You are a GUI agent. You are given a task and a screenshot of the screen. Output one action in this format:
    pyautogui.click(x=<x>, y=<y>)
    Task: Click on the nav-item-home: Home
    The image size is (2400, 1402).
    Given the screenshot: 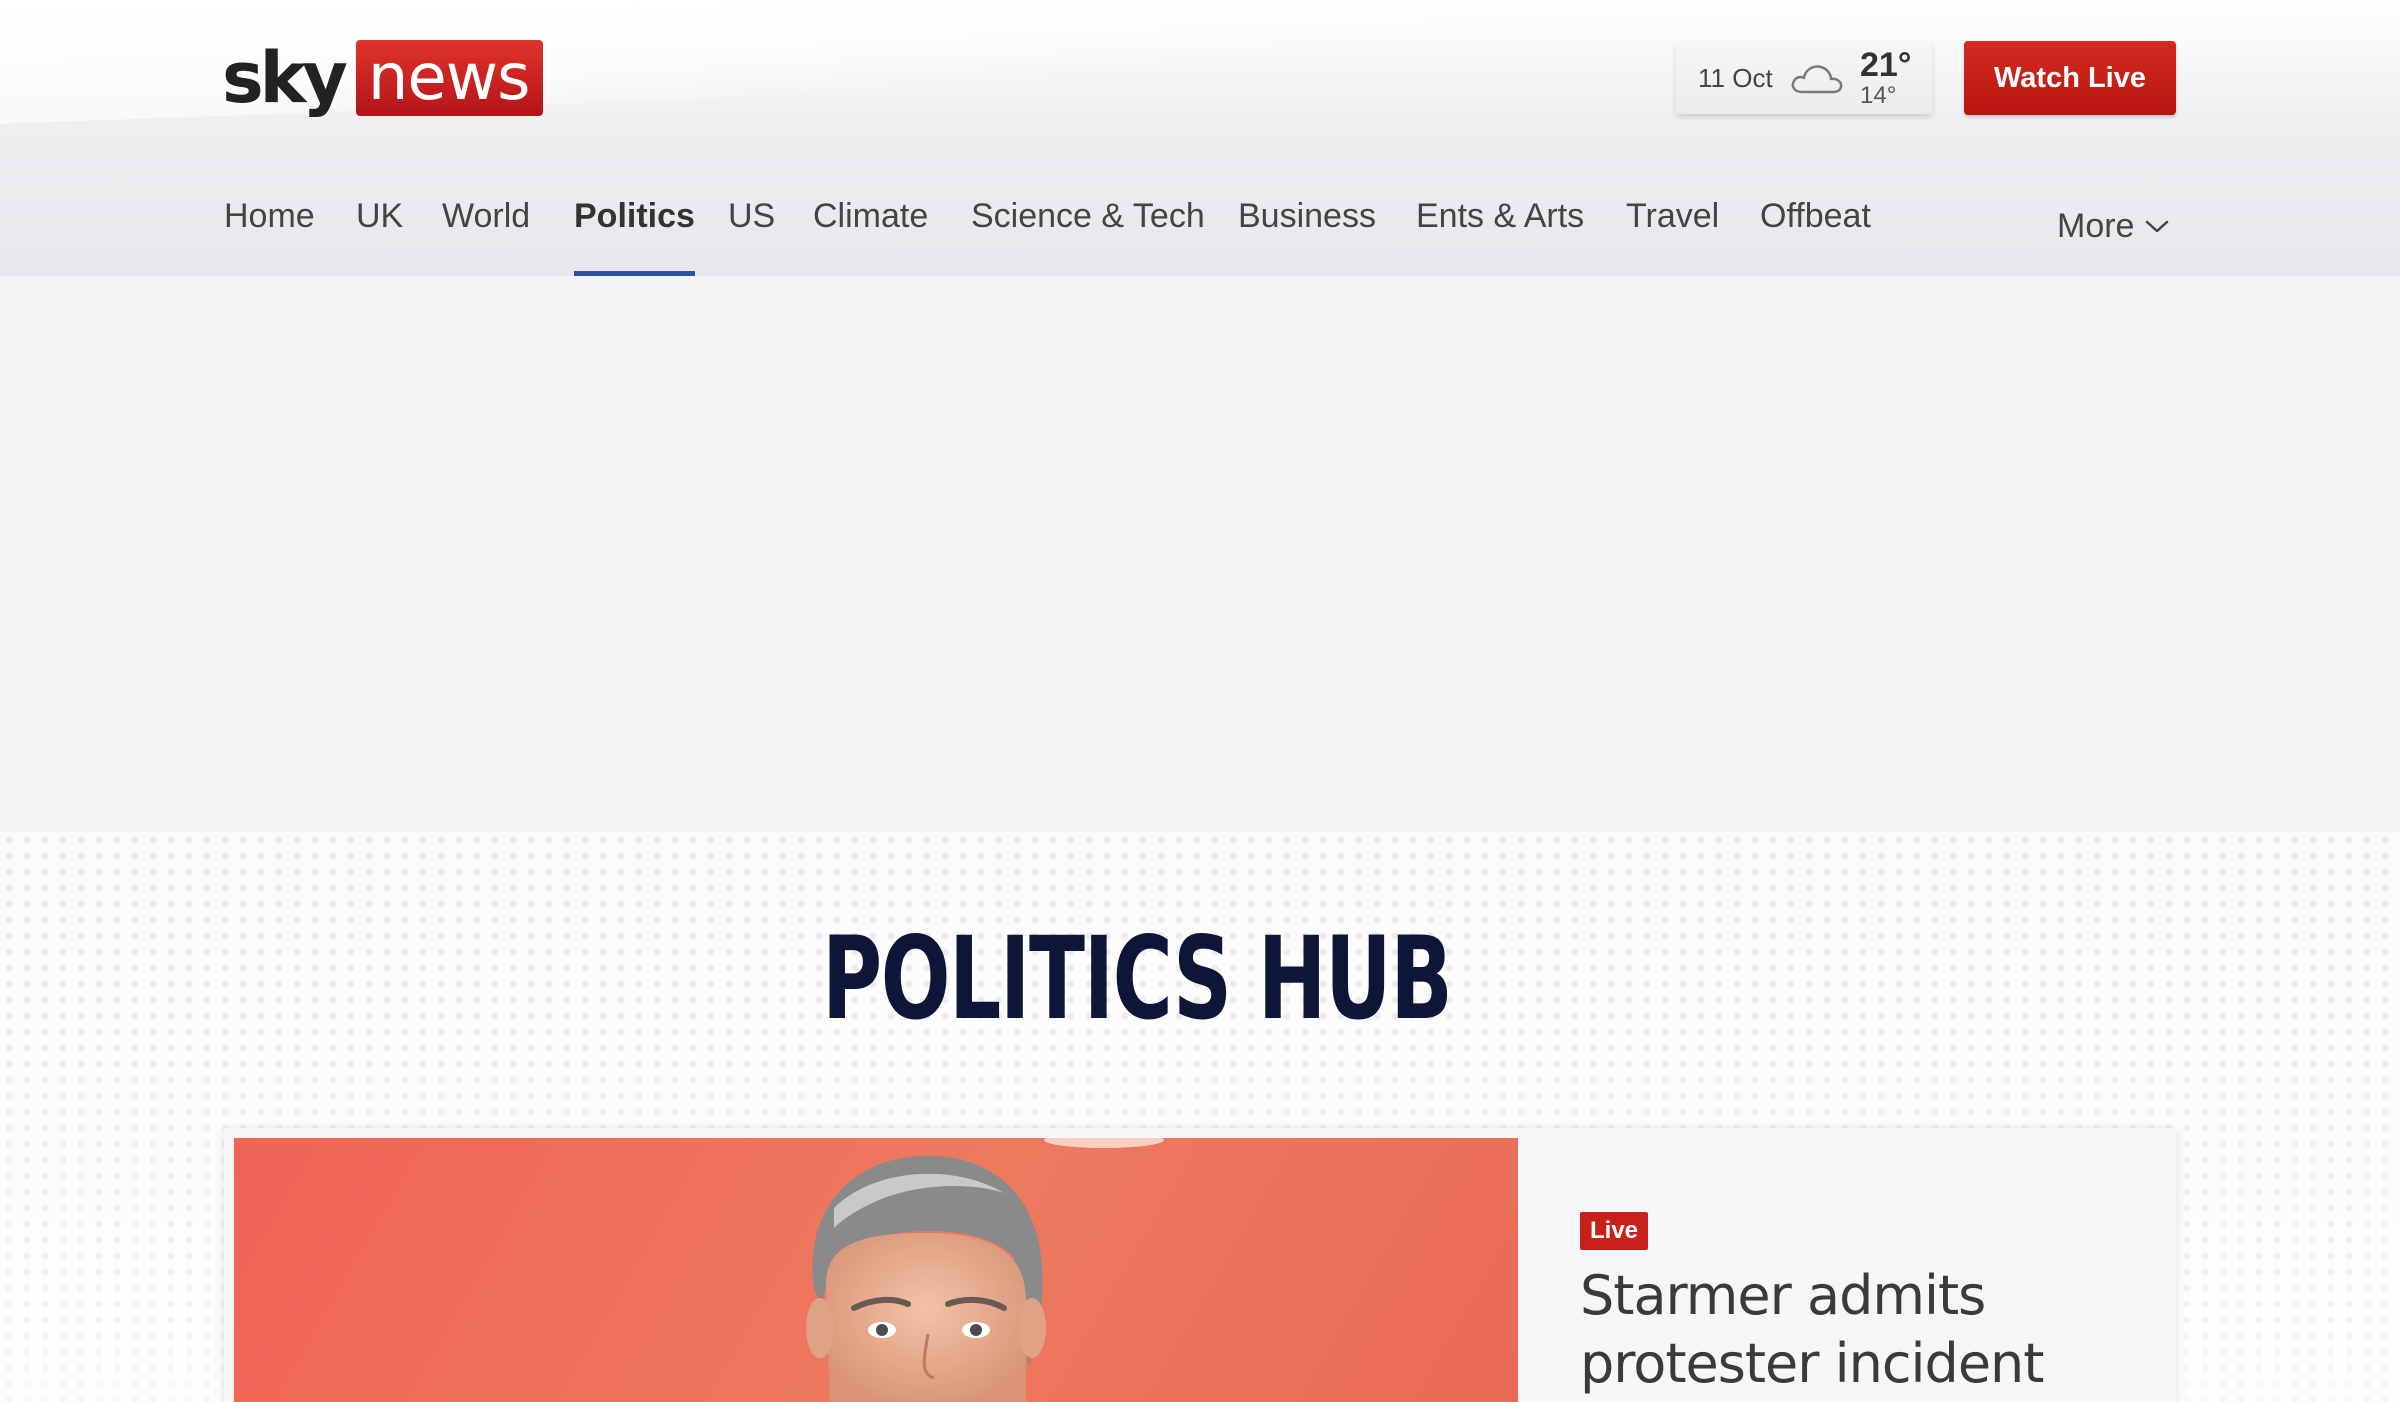 What is the action you would take?
    pyautogui.click(x=269, y=226)
    